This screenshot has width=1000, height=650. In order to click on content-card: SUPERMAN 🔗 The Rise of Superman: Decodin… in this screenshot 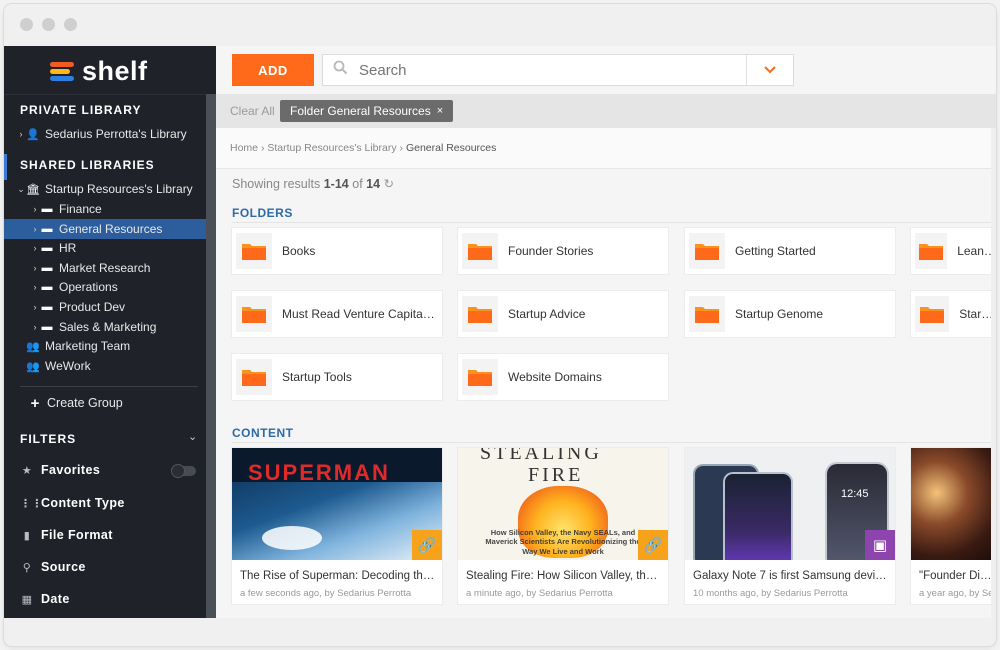, I will do `click(337, 526)`.